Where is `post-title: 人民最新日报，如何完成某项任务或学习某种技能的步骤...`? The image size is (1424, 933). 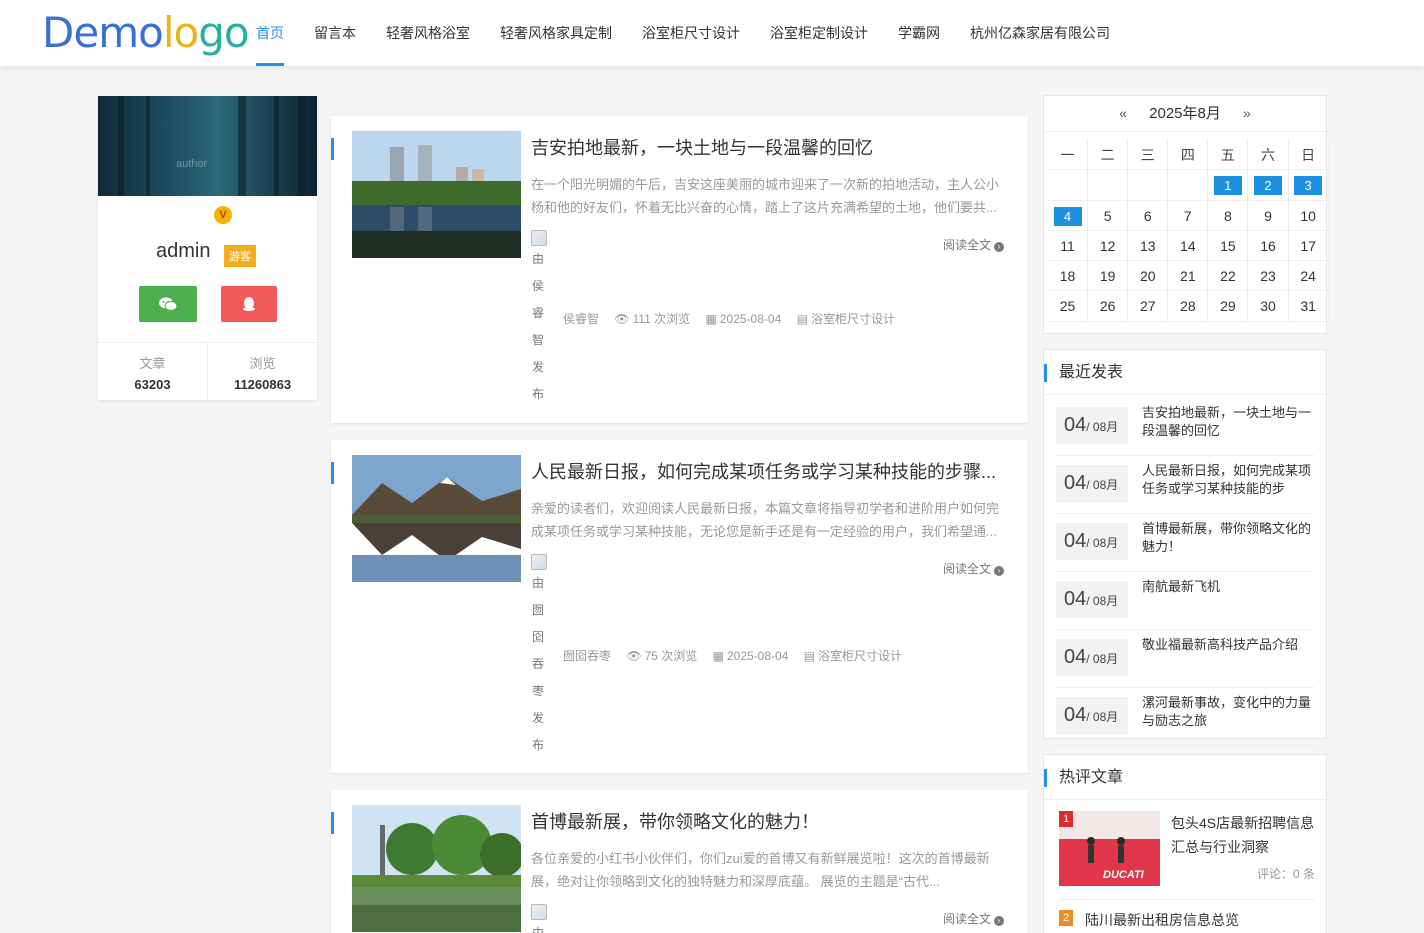 post-title: 人民最新日报，如何完成某项任务或学习某种技能的步骤... is located at coordinates (766, 471).